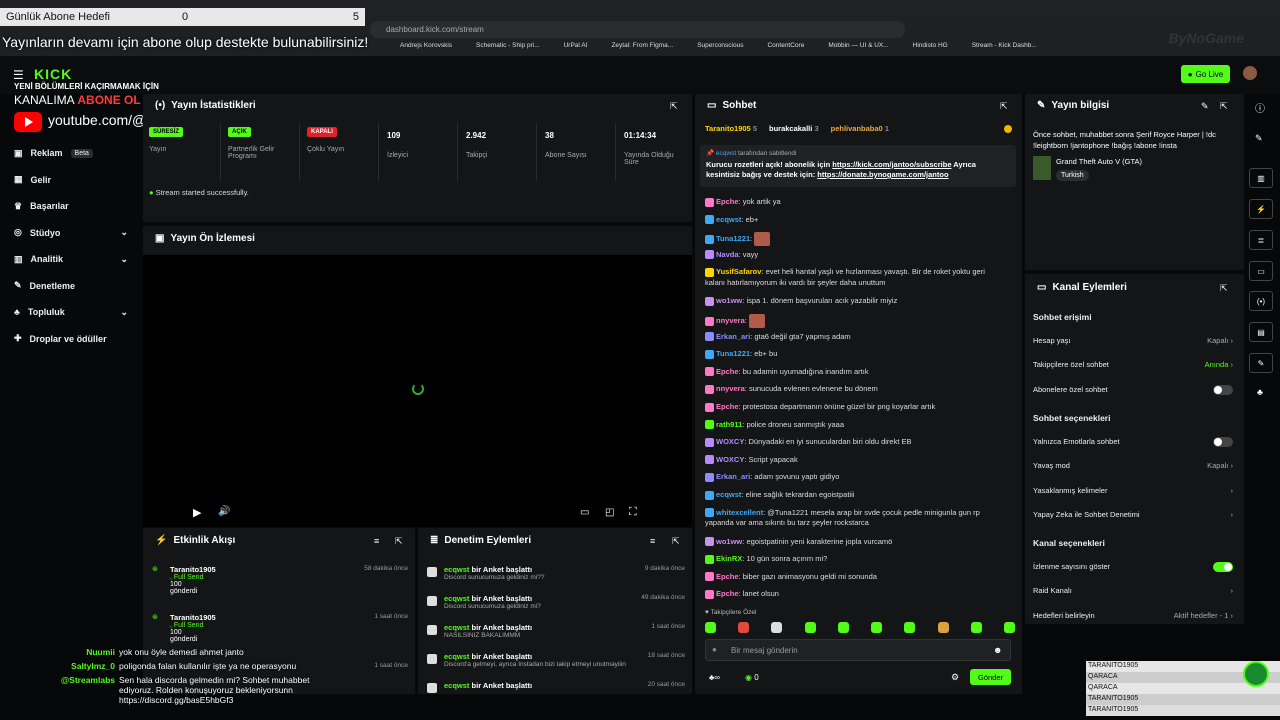 The image size is (1280, 720). I want to click on community-icon: ♣, so click(1260, 392).